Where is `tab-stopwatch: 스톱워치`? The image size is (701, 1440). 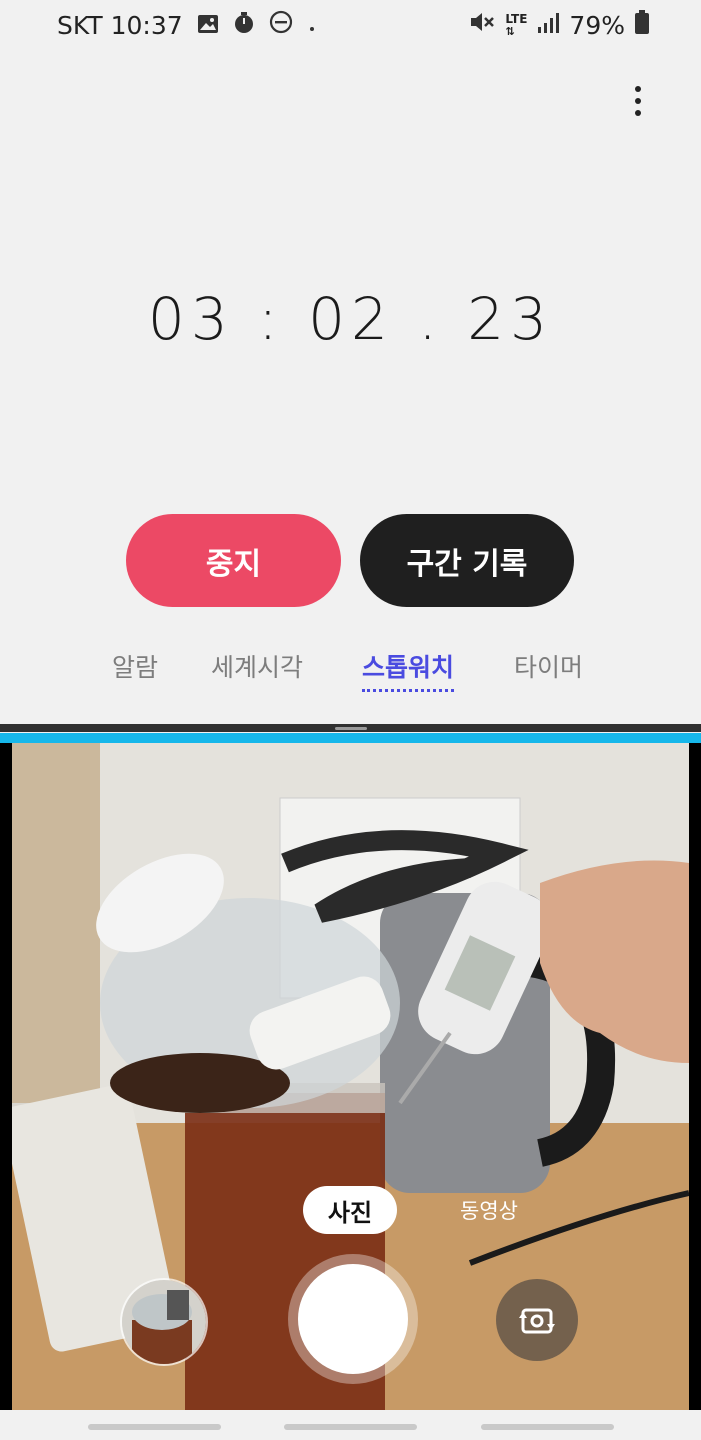 tab-stopwatch: 스톱워치 is located at coordinates (408, 670).